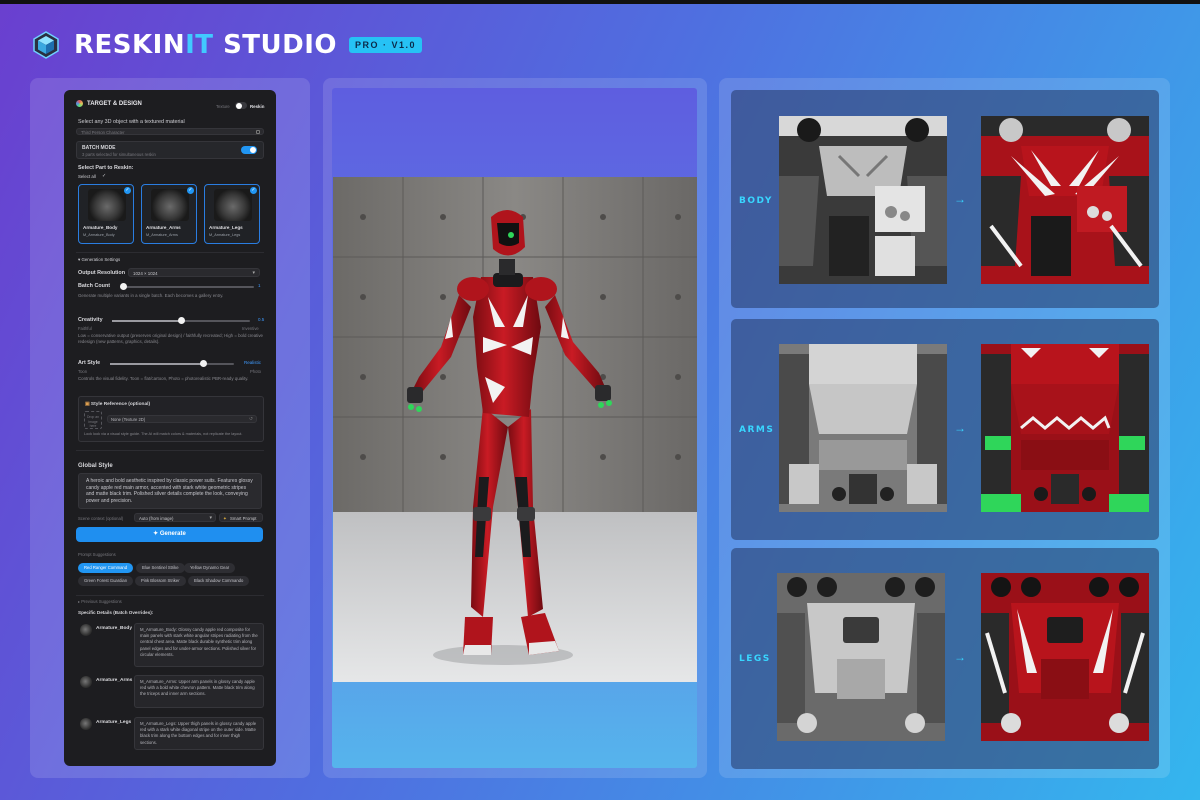 The height and width of the screenshot is (800, 1200). Describe the element at coordinates (160, 581) in the screenshot. I see `suggestion-chip: Pink Blossom Striker` at that location.